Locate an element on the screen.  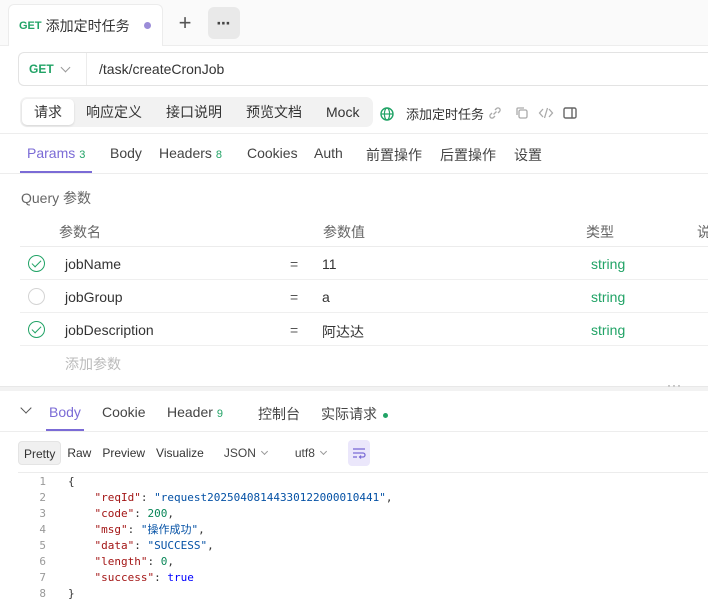
param-value: 阿达达 is located at coordinates (343, 332).